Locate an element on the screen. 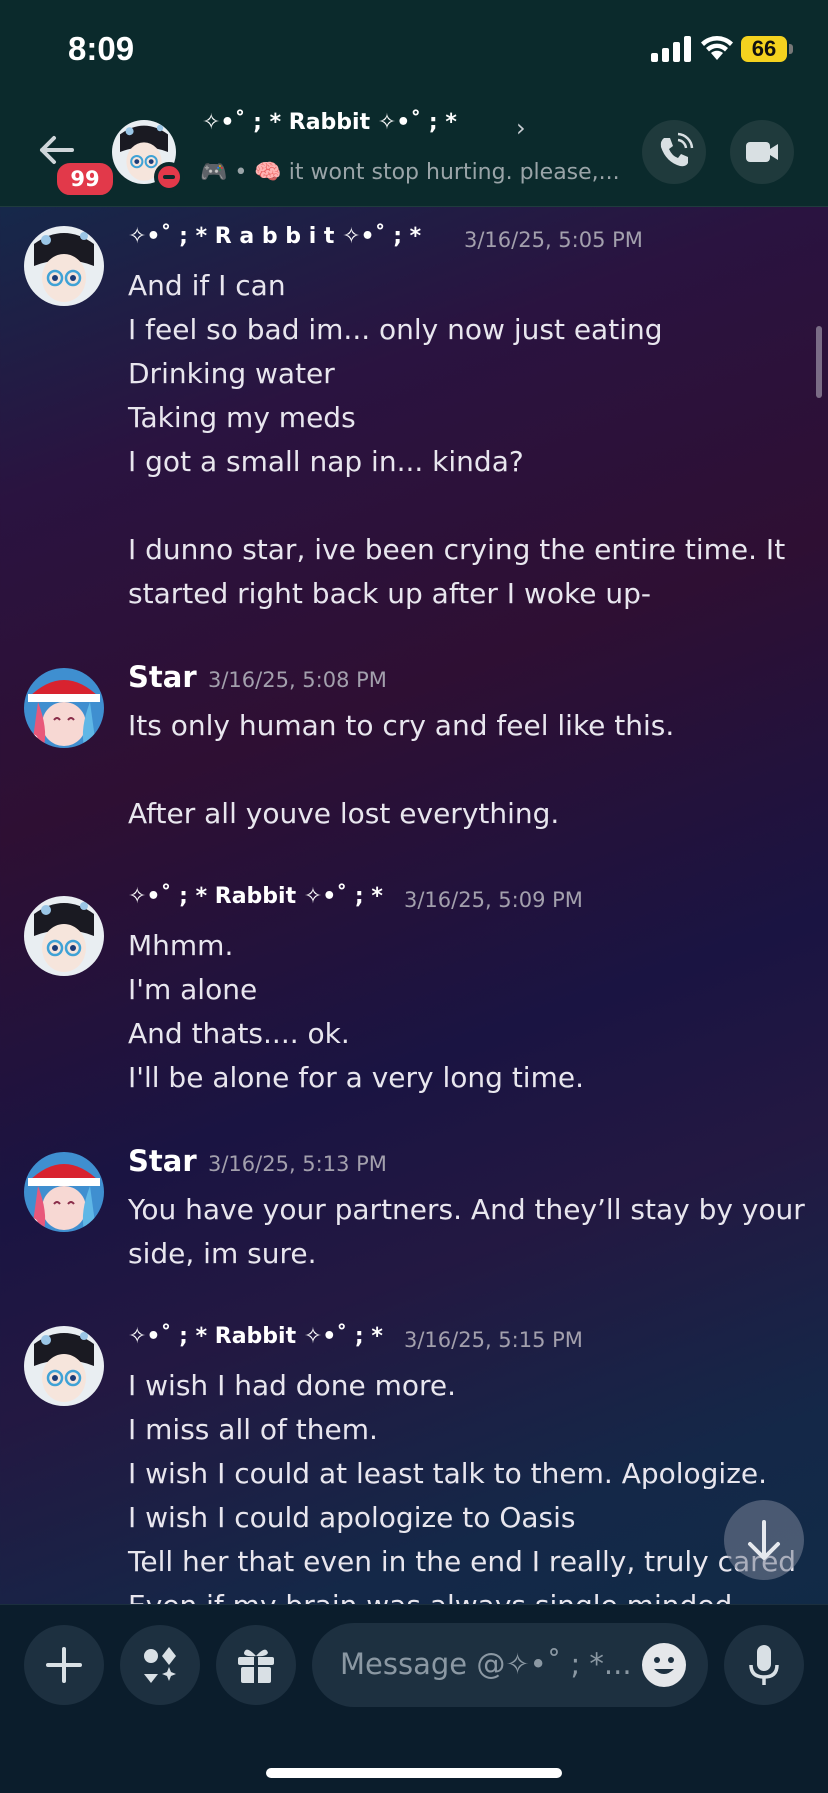  jump-to-latest-button is located at coordinates (764, 1540).